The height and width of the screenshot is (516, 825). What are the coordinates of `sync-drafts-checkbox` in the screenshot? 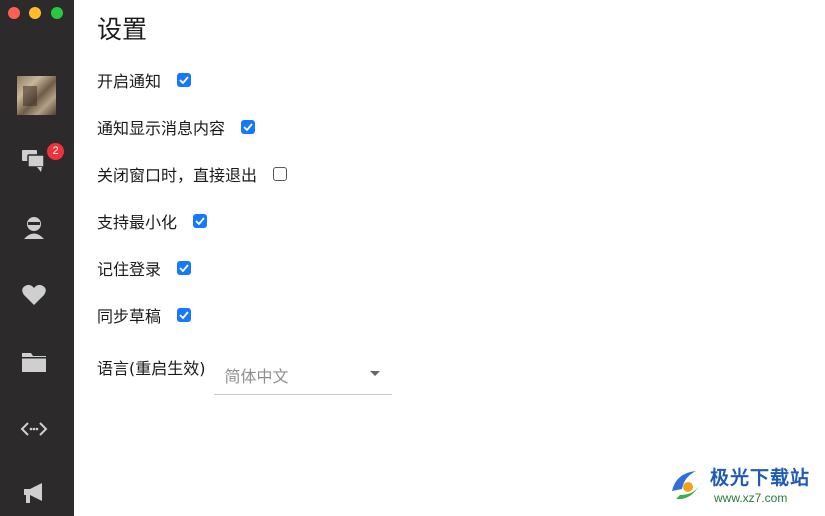 It's located at (184, 315).